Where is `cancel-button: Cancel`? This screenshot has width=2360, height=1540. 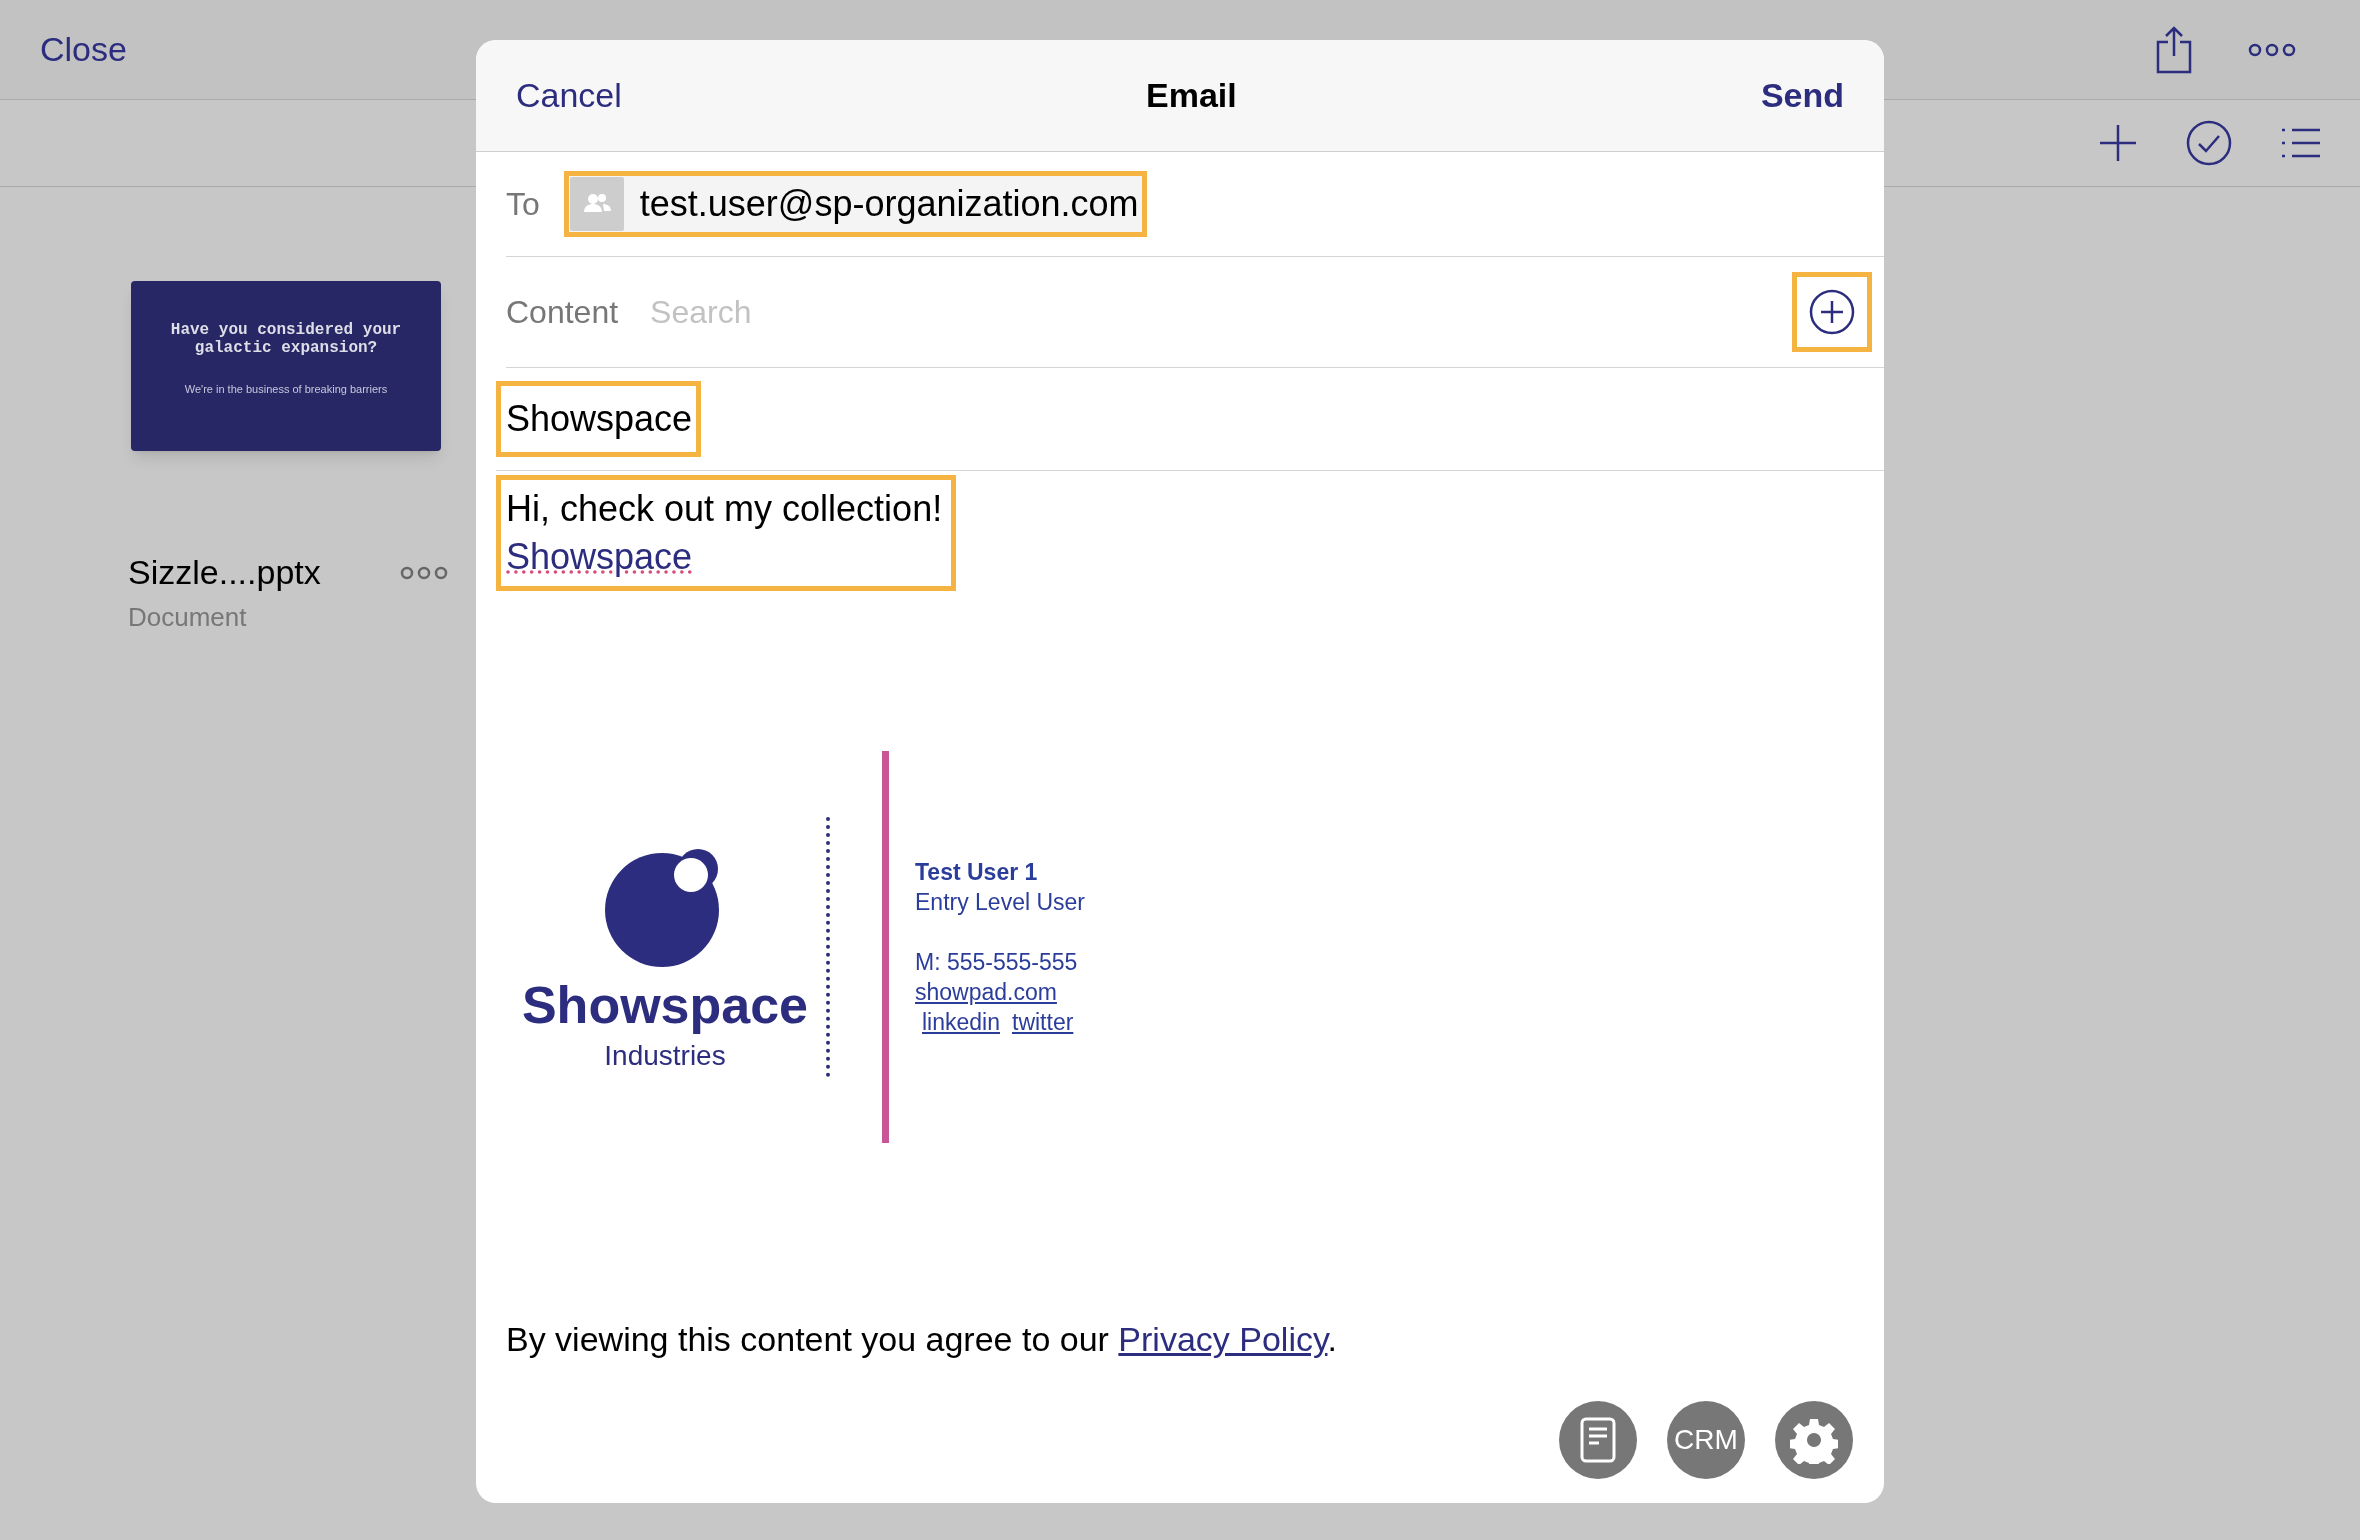
cancel-button: Cancel is located at coordinates (569, 95).